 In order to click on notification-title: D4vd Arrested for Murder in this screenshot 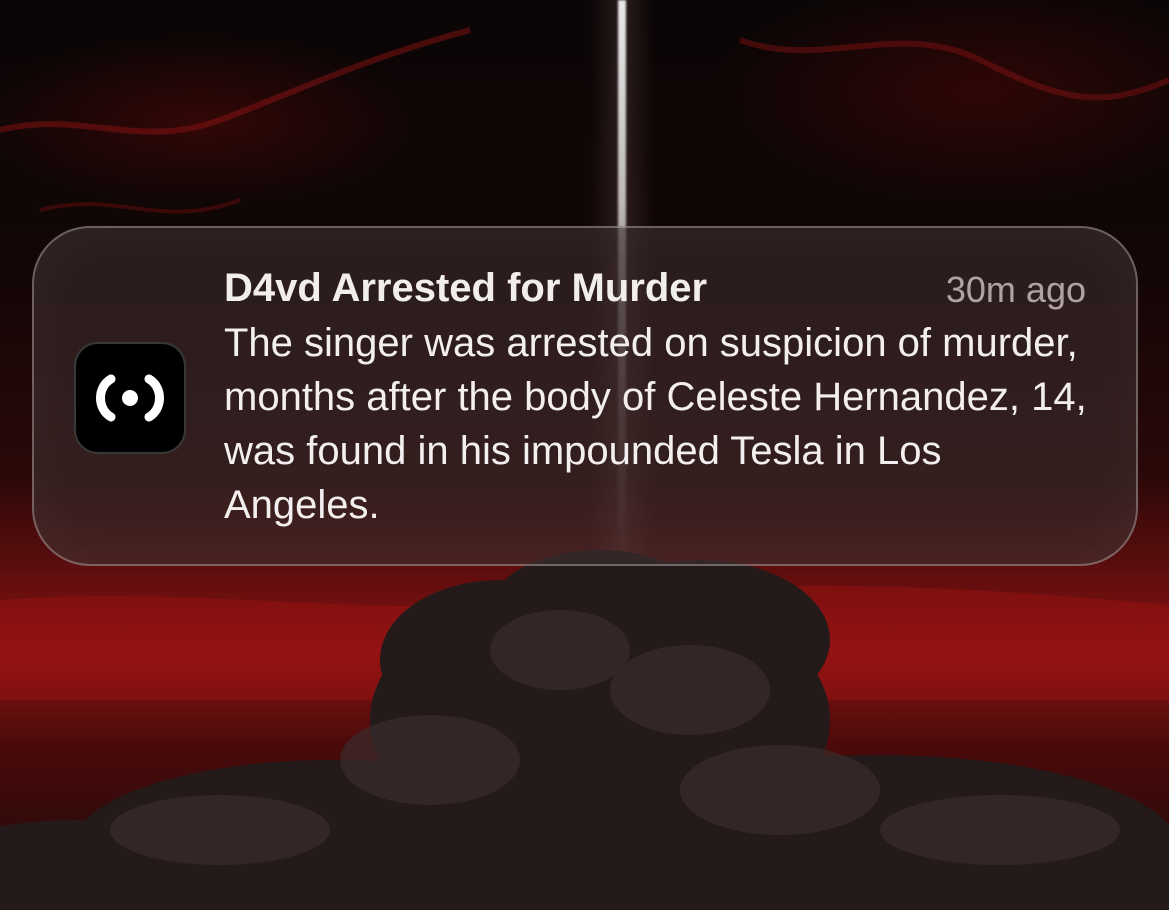, I will do `click(466, 288)`.